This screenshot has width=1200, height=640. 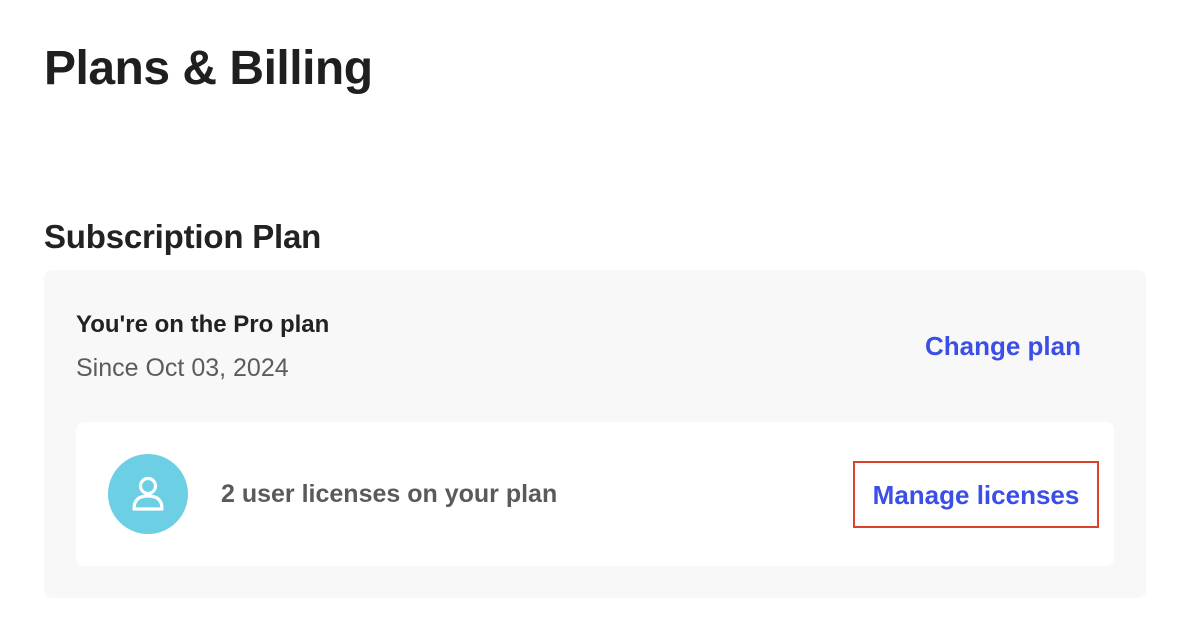 I want to click on plan-since-date: Since Oct 03, 2024, so click(x=182, y=368).